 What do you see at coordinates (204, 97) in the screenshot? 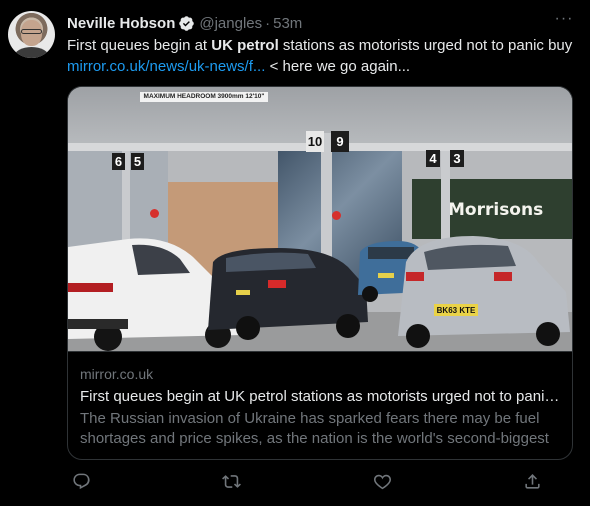
I see `headroom-sign: MAXIMUM HEADROOM 3900mm 12'10"` at bounding box center [204, 97].